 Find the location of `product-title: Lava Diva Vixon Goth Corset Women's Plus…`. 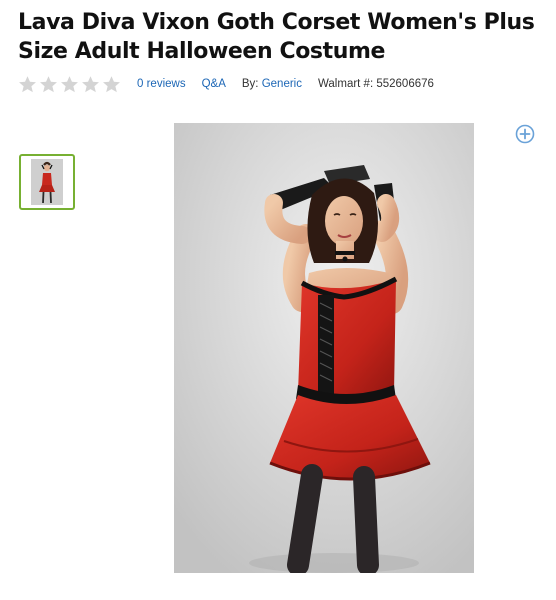

product-title: Lava Diva Vixon Goth Corset Women's Plus… is located at coordinates (276, 37).